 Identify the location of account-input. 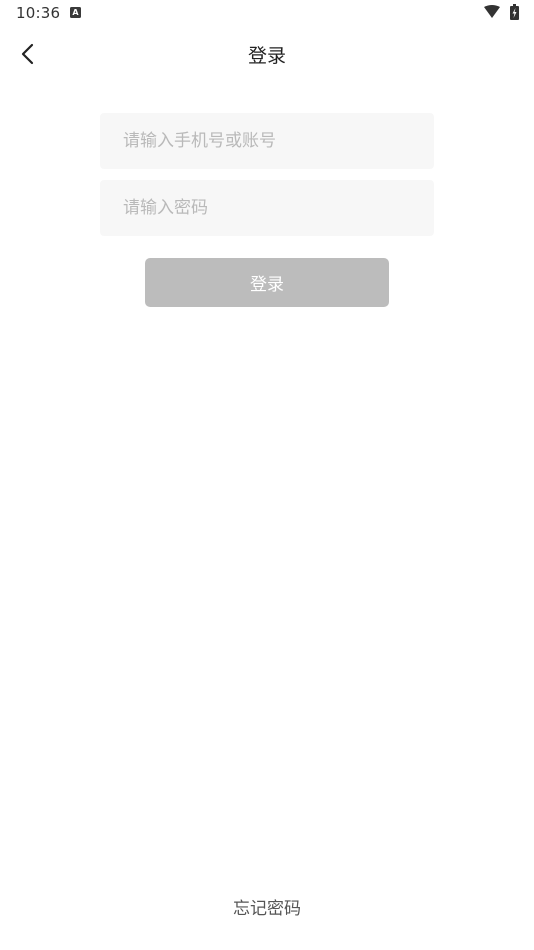
(267, 141).